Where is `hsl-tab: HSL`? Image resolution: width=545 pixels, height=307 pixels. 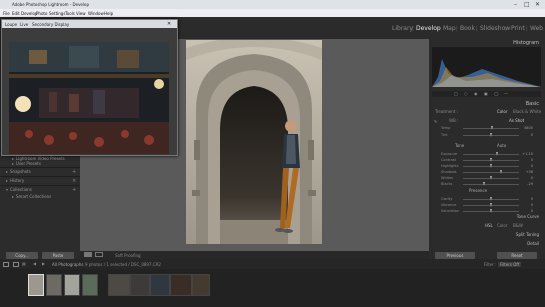 hsl-tab: HSL is located at coordinates (489, 225).